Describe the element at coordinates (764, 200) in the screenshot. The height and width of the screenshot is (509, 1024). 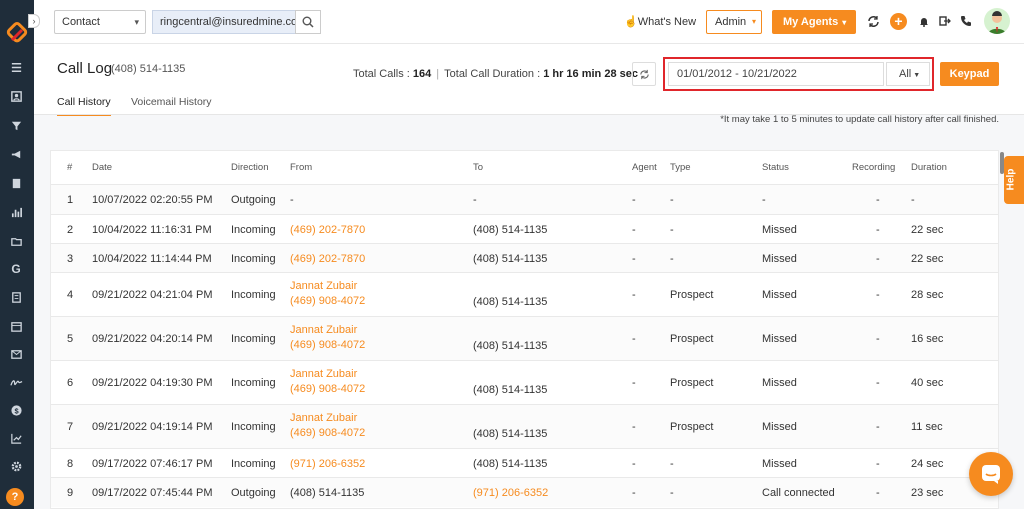
I see `call-status: -` at that location.